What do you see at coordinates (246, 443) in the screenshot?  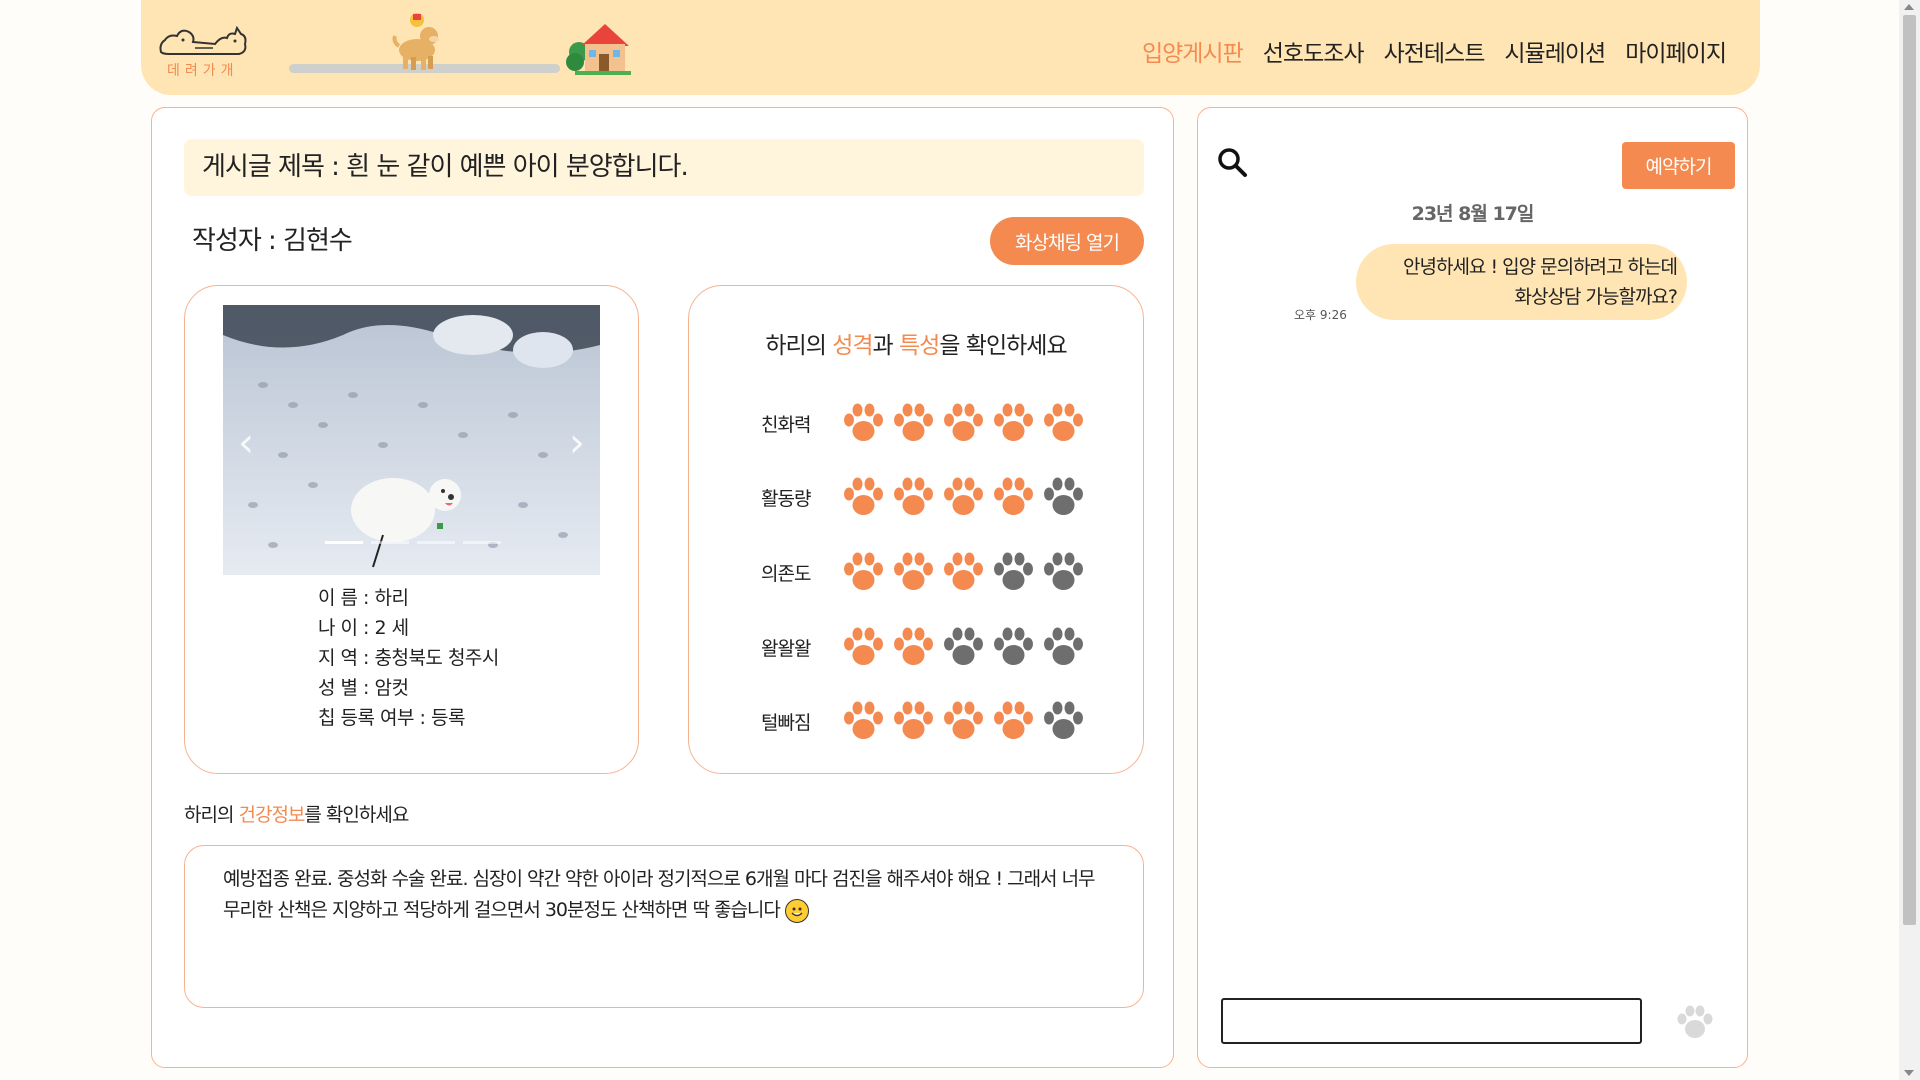 I see `carousel-prev-arrow-icon: ‹` at bounding box center [246, 443].